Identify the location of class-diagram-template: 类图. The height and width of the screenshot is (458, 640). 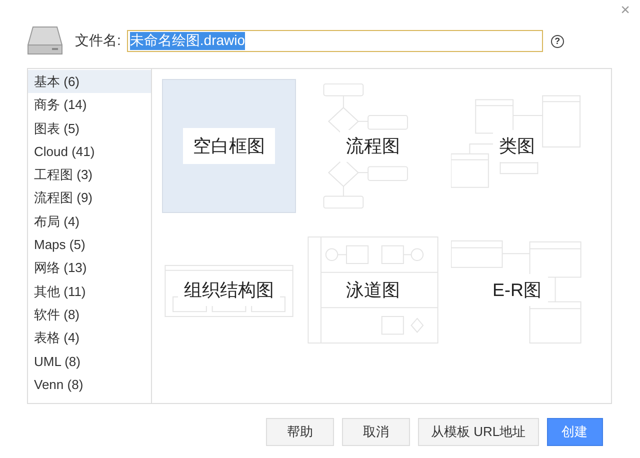
(517, 146).